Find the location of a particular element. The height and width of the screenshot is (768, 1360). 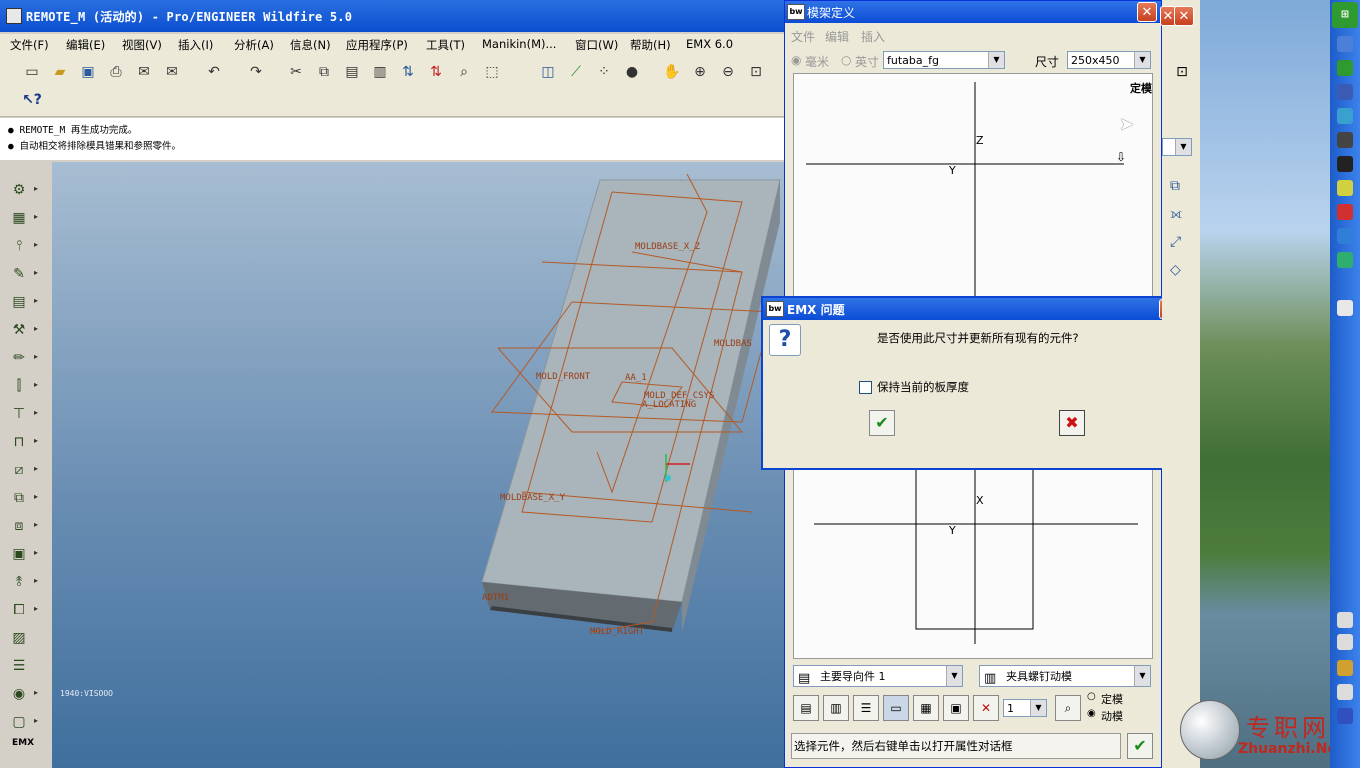

save-assembly-button: ▥ is located at coordinates (836, 708).